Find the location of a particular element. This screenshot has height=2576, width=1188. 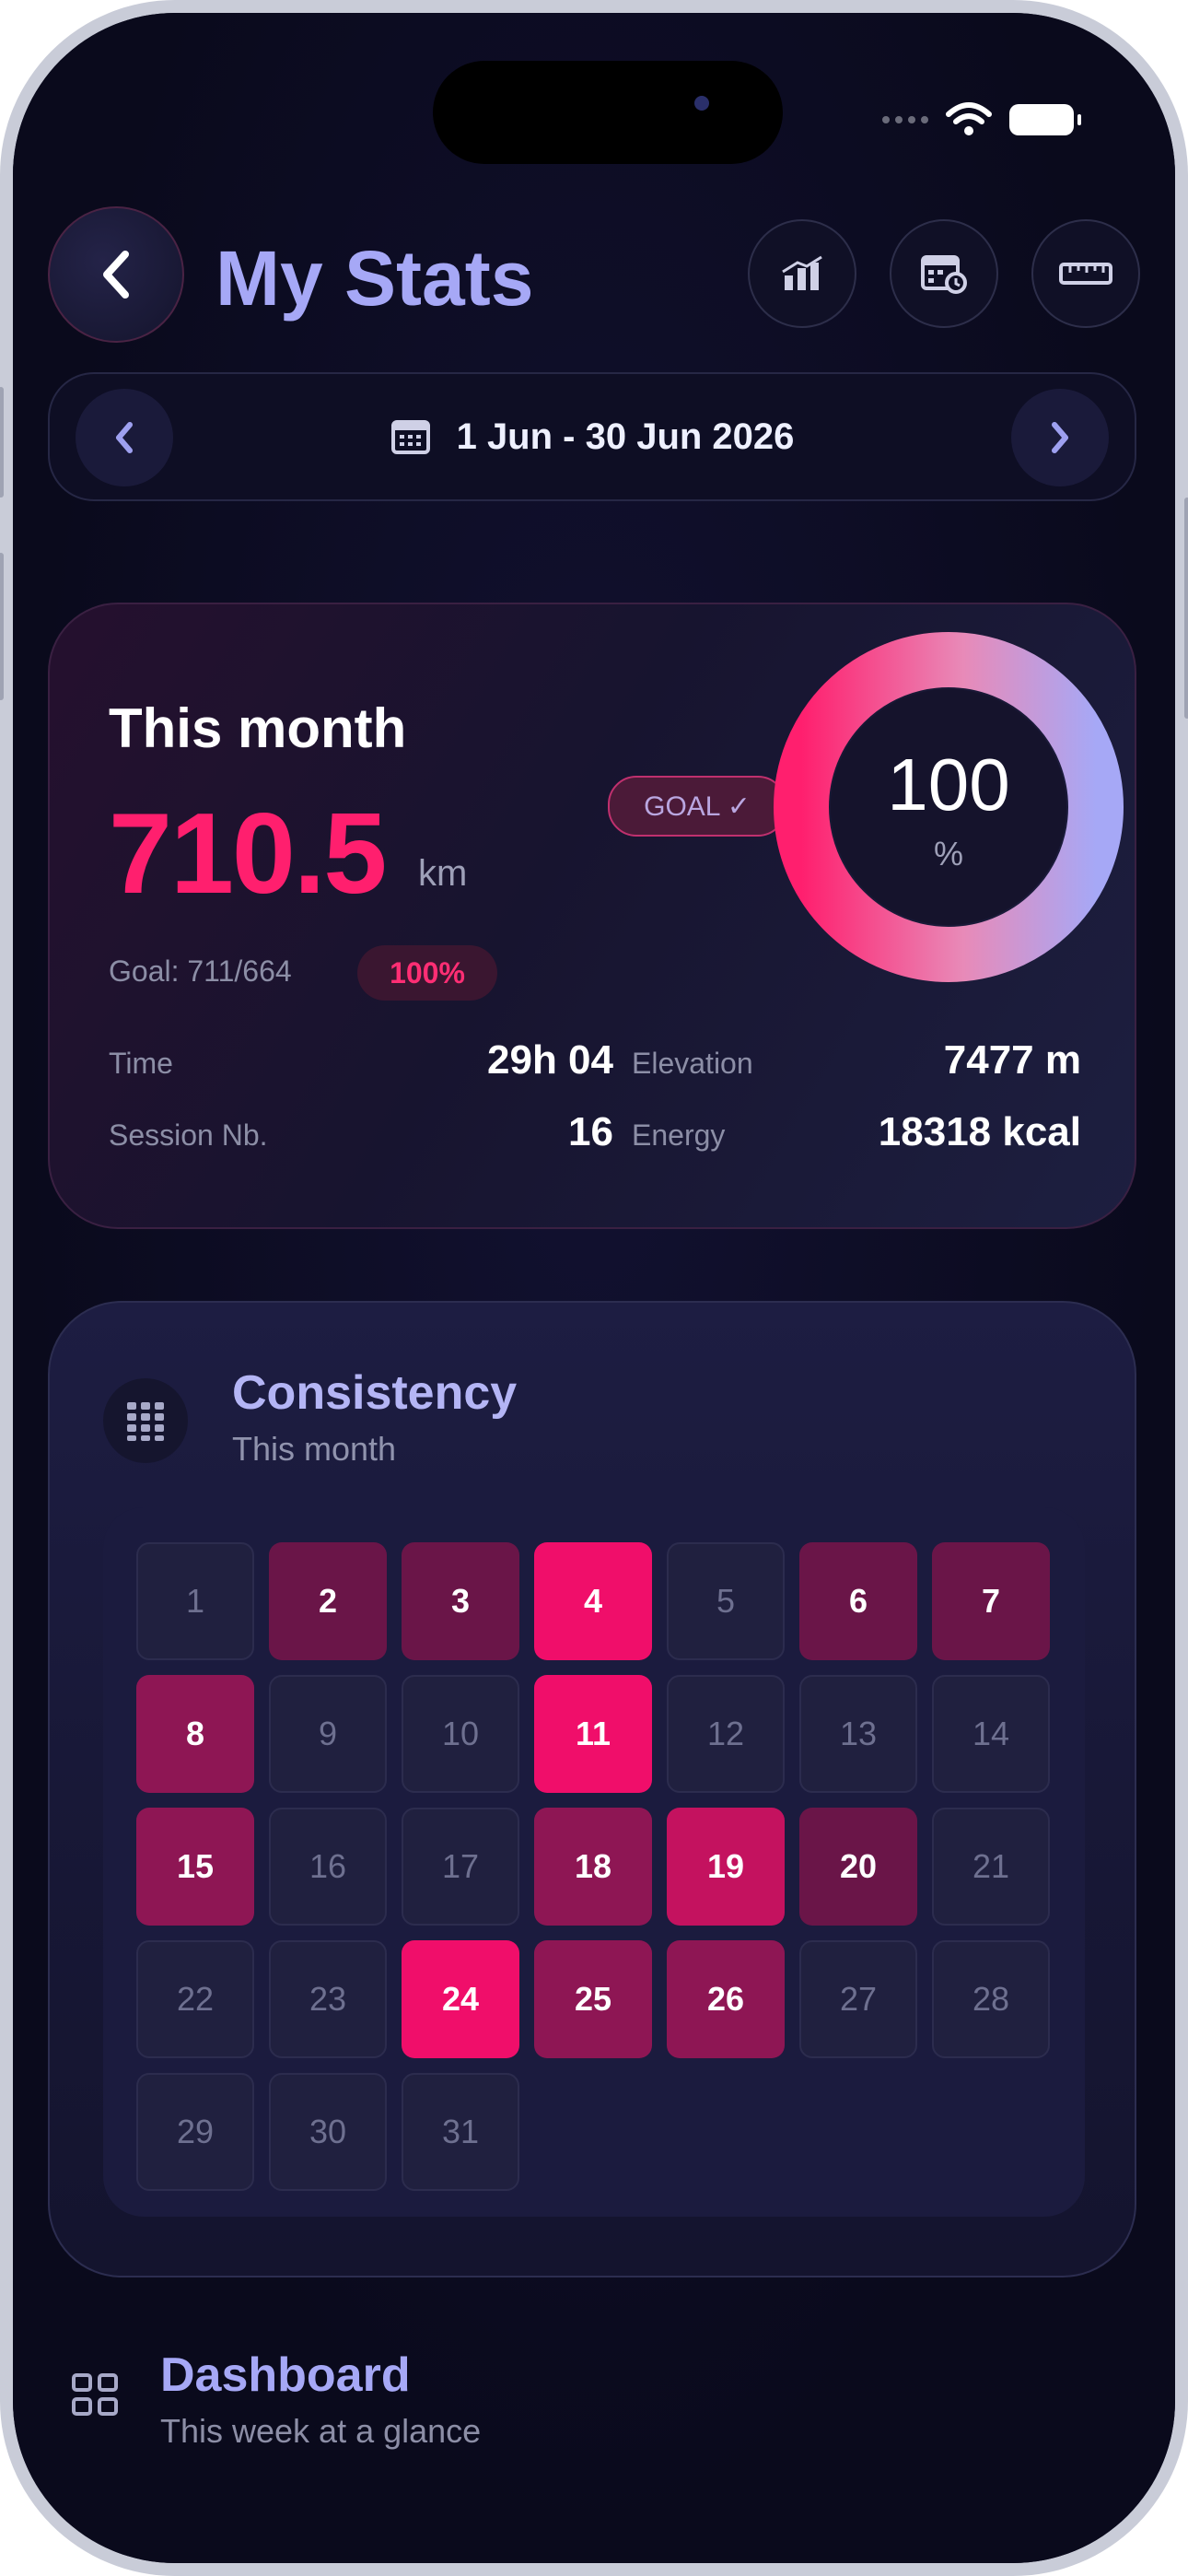

calendar-day-cell: 29 is located at coordinates (195, 2132).